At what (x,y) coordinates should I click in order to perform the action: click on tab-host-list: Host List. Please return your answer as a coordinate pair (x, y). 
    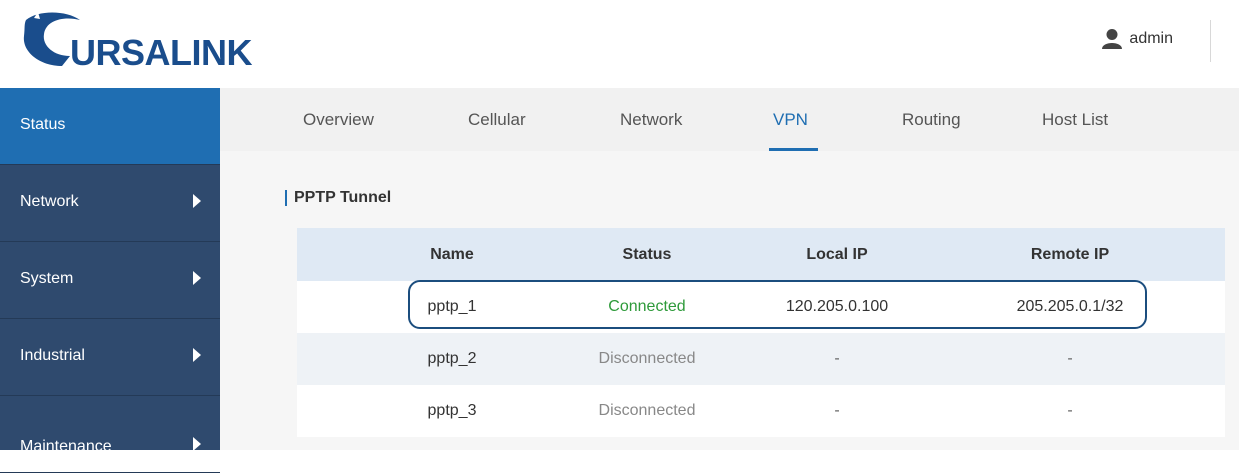
    Looking at the image, I should click on (1075, 120).